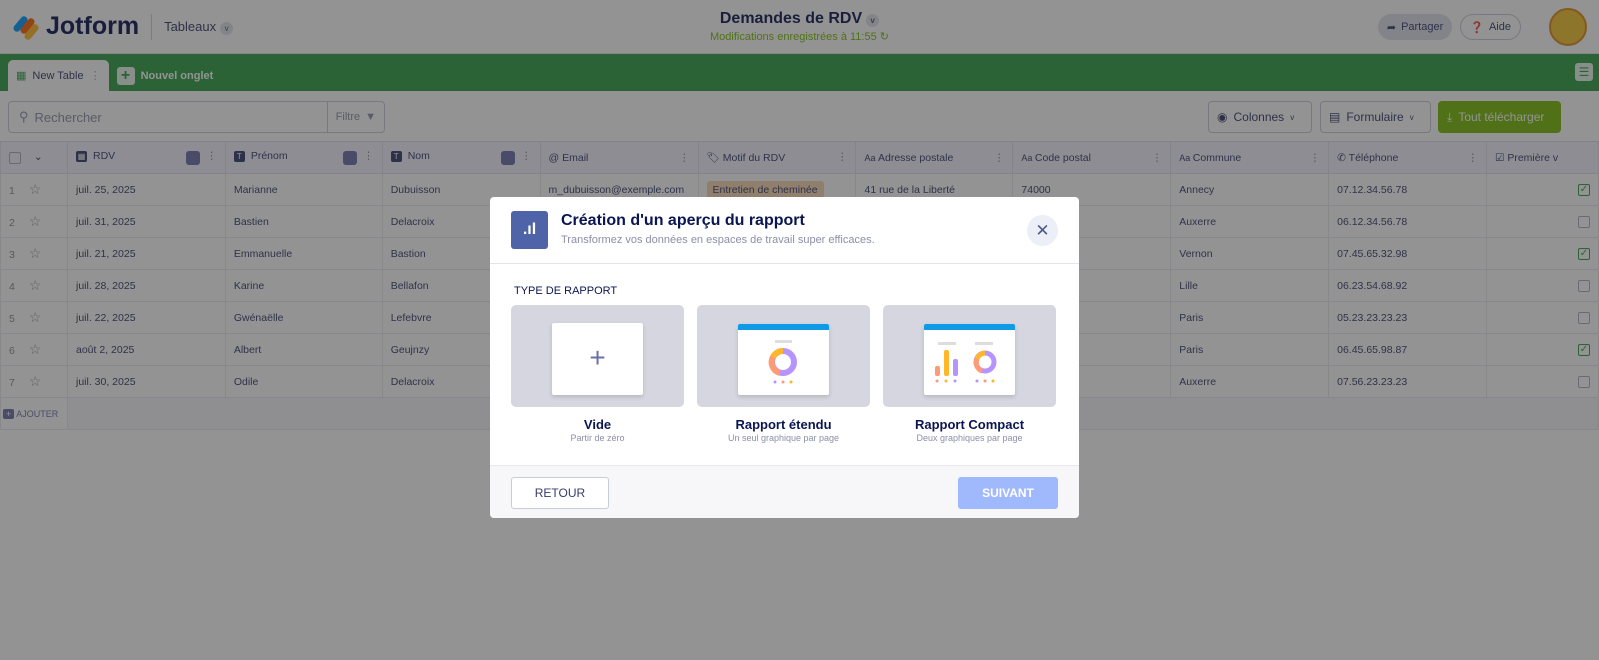 The height and width of the screenshot is (660, 1599). Describe the element at coordinates (783, 438) in the screenshot. I see `card-subtitle: Un seul graphique par page` at that location.